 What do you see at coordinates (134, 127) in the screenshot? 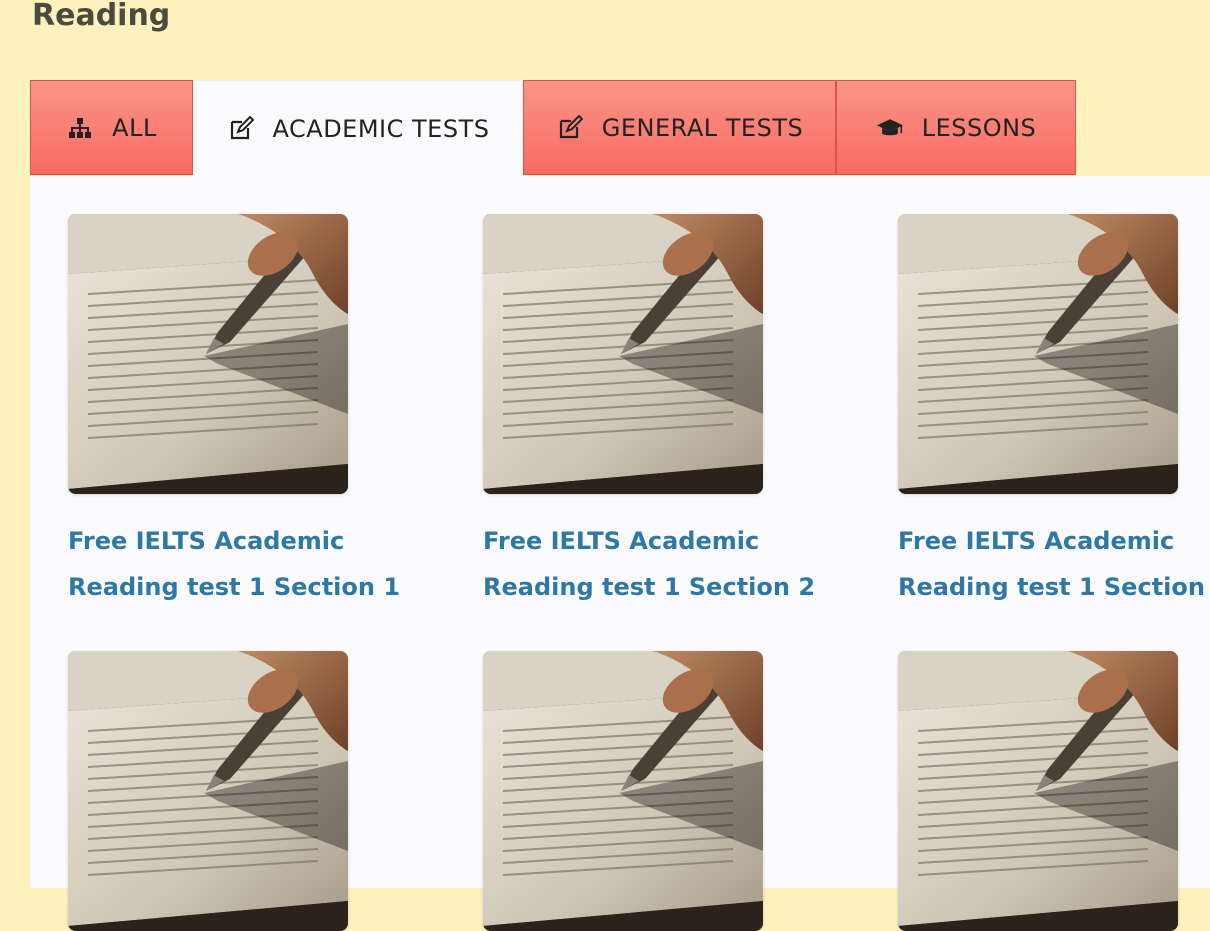
I see `tab-all-label: ALL` at bounding box center [134, 127].